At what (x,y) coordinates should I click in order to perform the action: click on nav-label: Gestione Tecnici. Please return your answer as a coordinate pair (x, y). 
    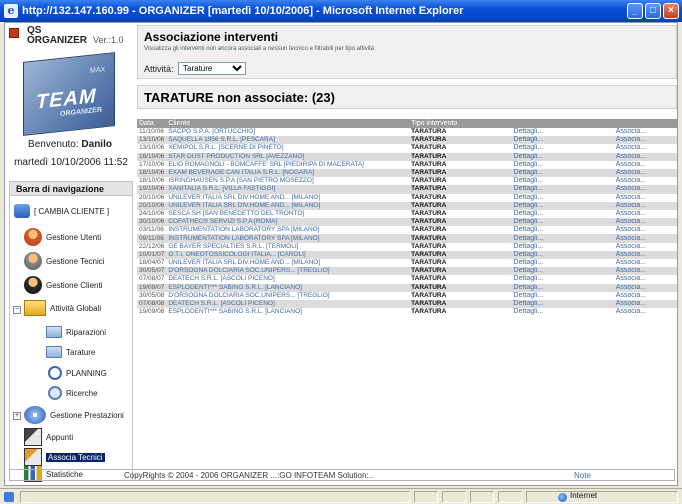
    Looking at the image, I should click on (75, 261).